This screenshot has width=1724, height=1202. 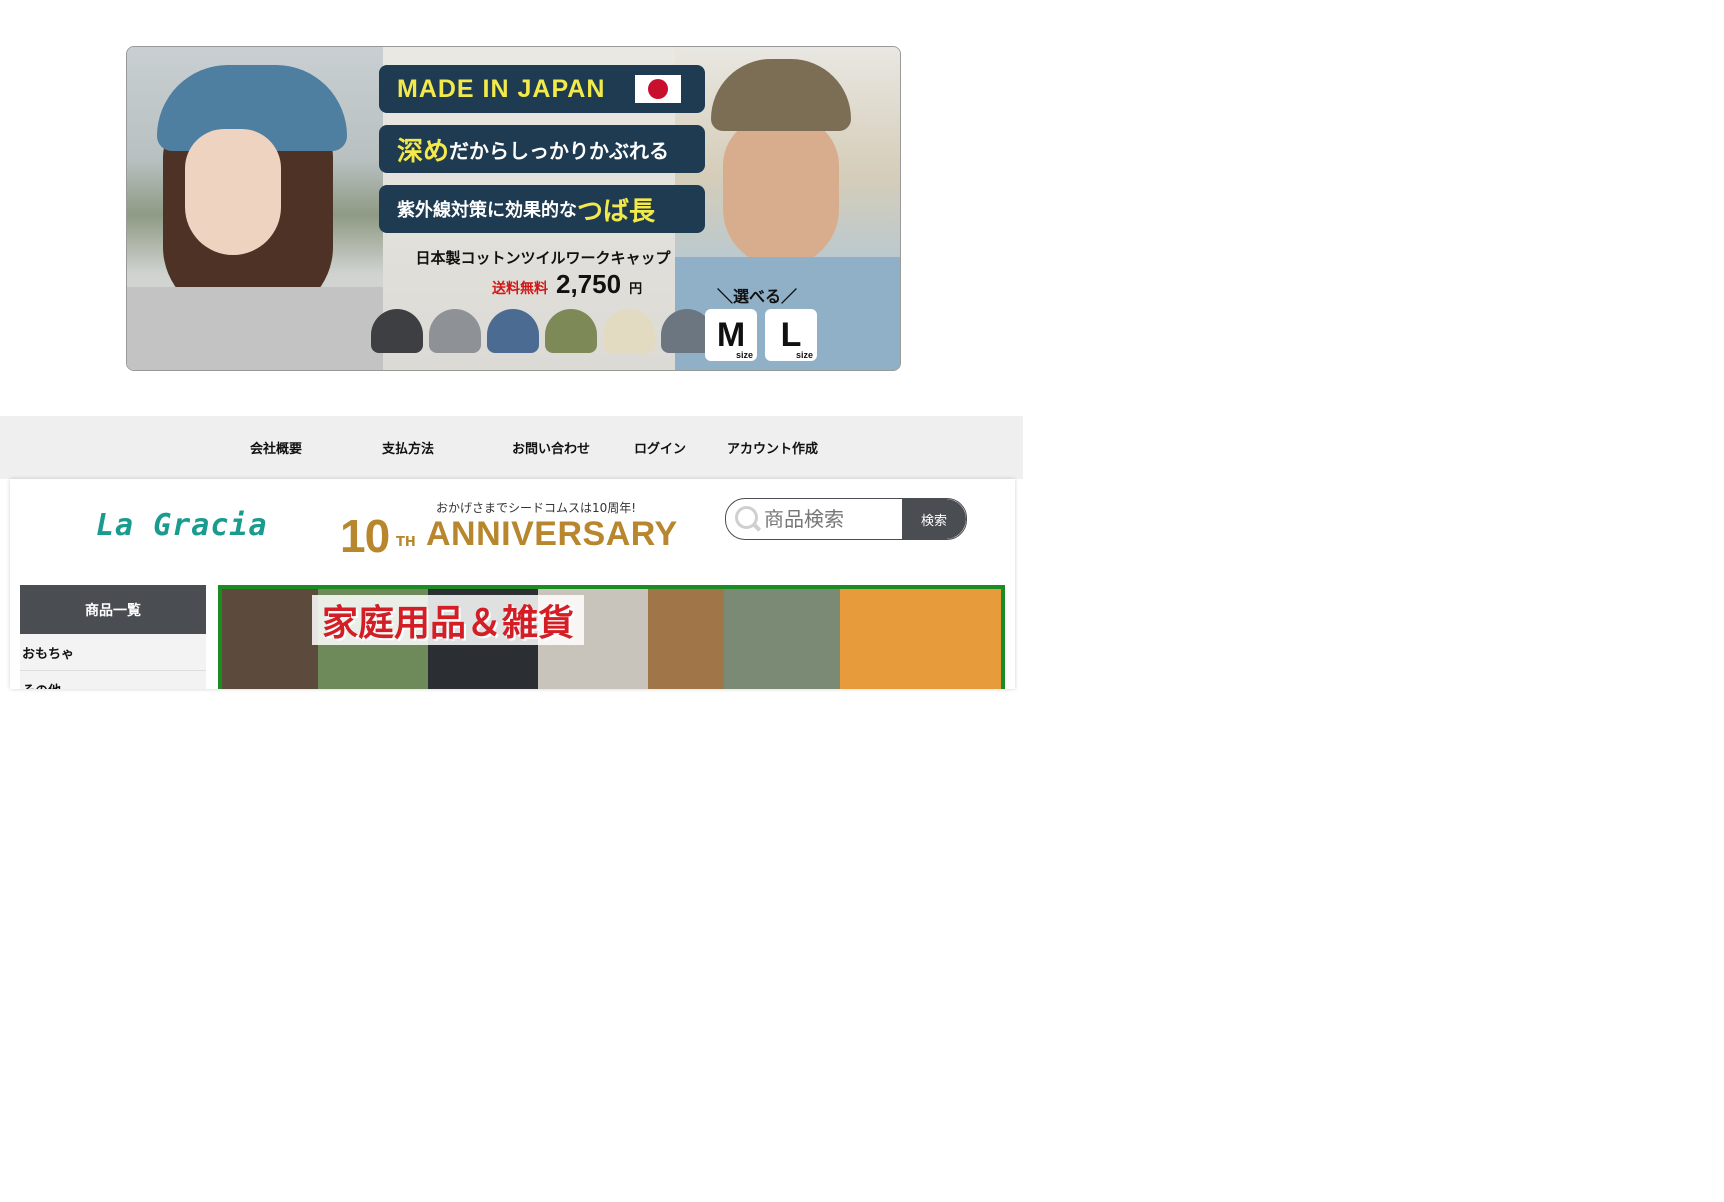 What do you see at coordinates (542, 331) in the screenshot?
I see `cap-color-swatches` at bounding box center [542, 331].